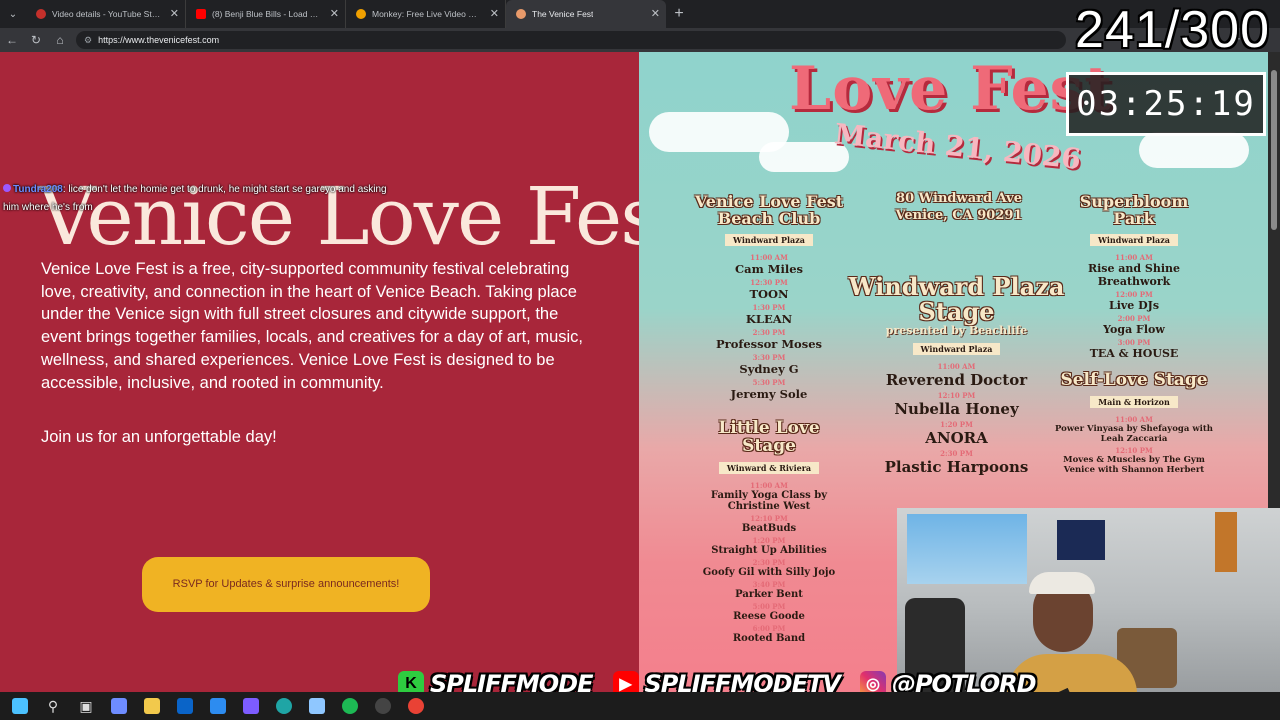 Image resolution: width=1280 pixels, height=720 pixels. I want to click on act-name: Cam Miles, so click(769, 268).